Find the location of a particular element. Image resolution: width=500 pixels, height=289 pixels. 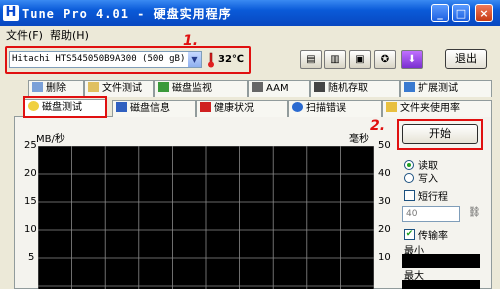

y-tick-right: 30 is located at coordinates (384, 201).